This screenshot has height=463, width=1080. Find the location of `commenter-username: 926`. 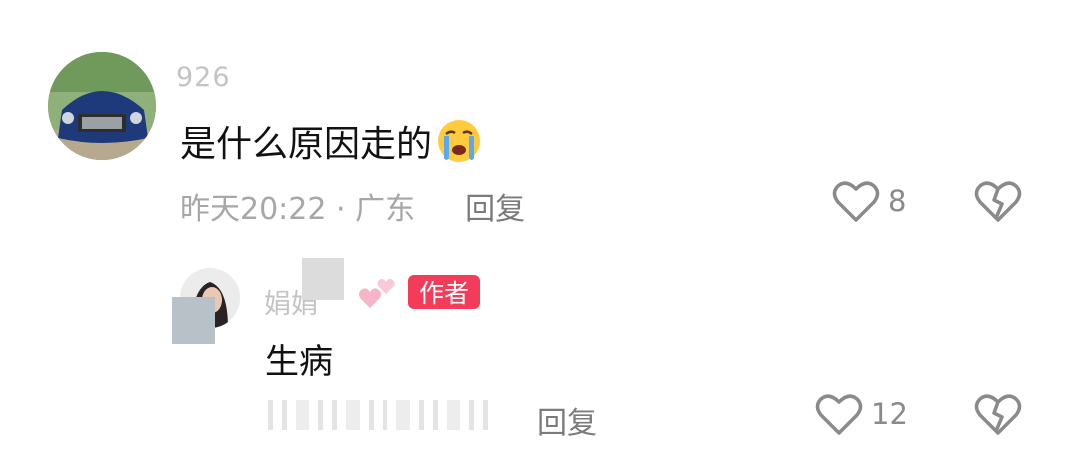

commenter-username: 926 is located at coordinates (203, 77).